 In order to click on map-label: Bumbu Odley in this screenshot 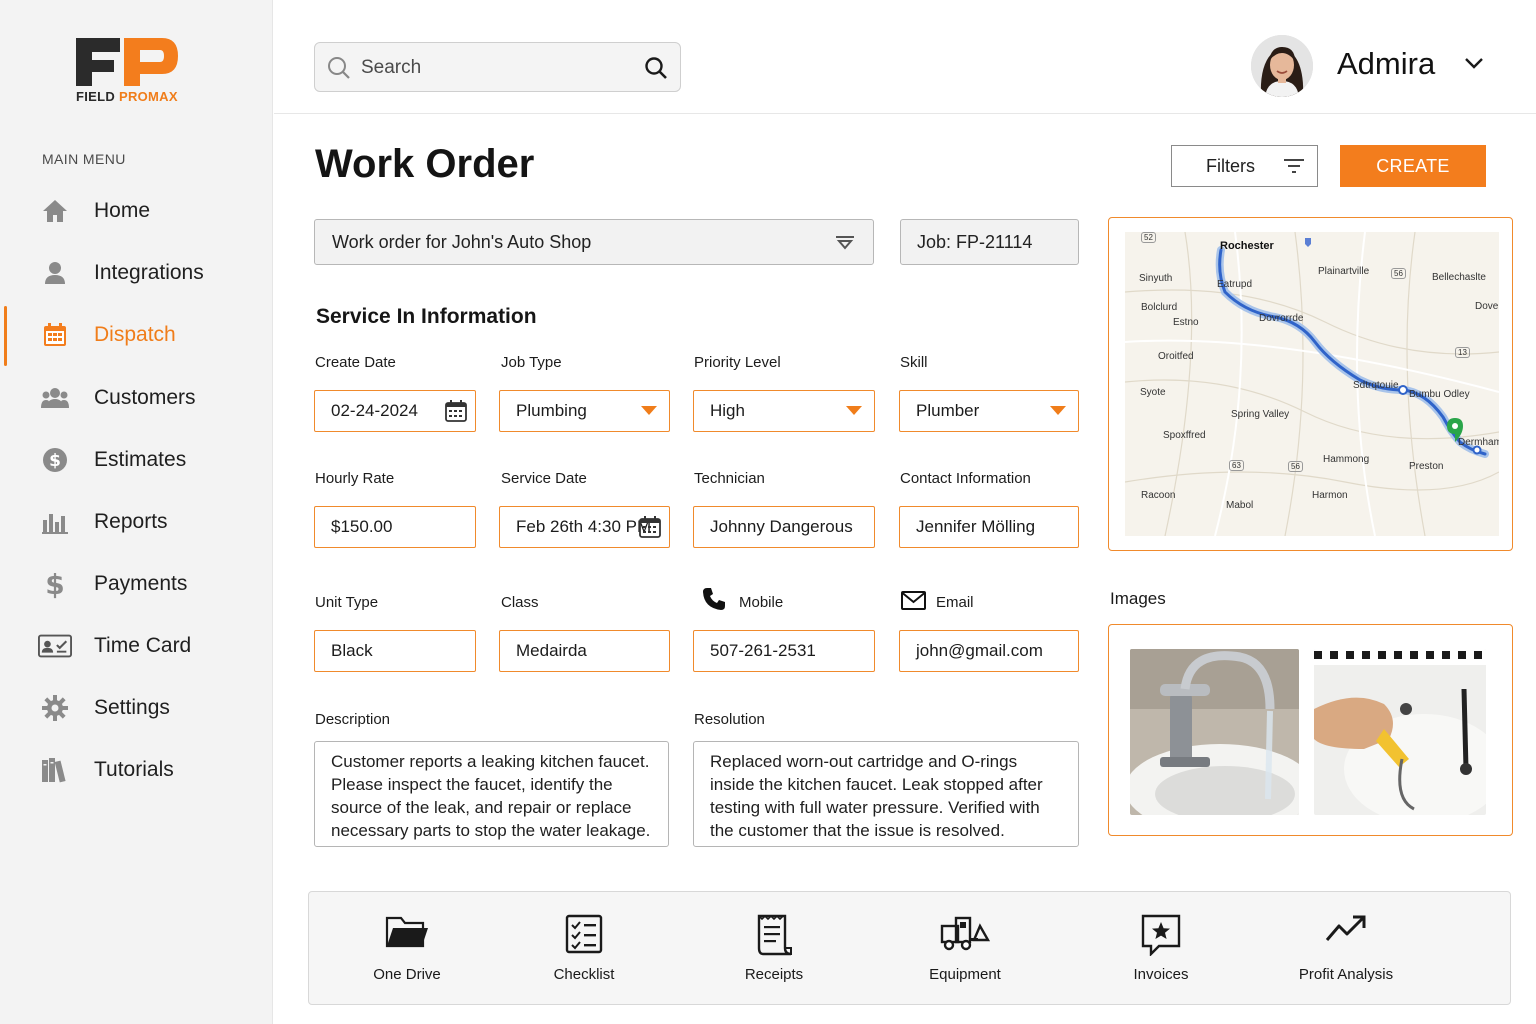, I will do `click(1439, 394)`.